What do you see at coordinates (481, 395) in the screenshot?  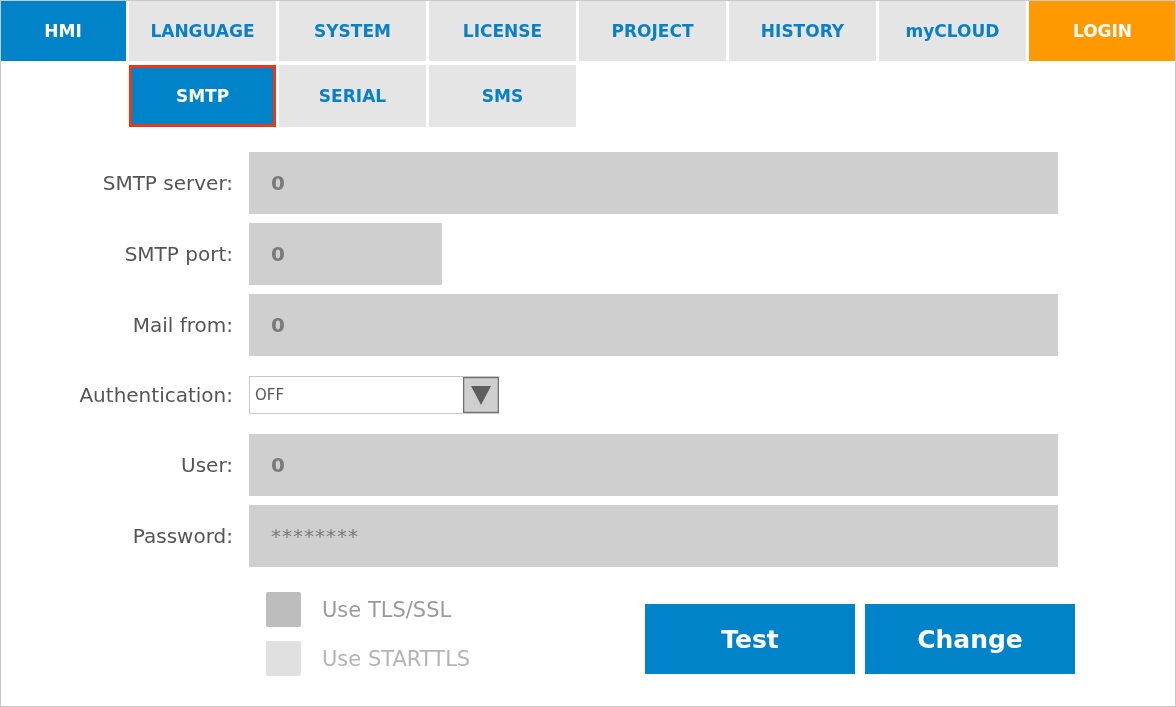 I see `dropdown-arrow-icon` at bounding box center [481, 395].